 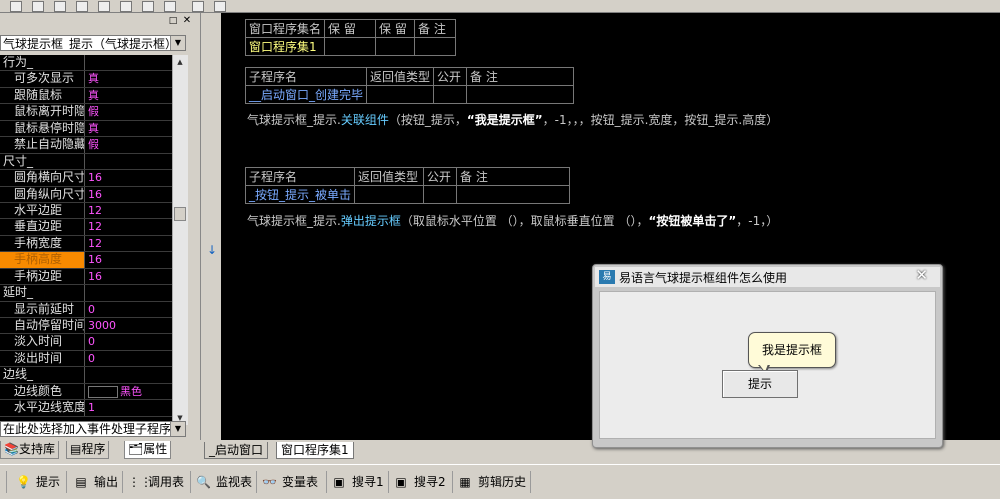 I want to click on property-row: 边线颜色 黑色, so click(x=86, y=392).